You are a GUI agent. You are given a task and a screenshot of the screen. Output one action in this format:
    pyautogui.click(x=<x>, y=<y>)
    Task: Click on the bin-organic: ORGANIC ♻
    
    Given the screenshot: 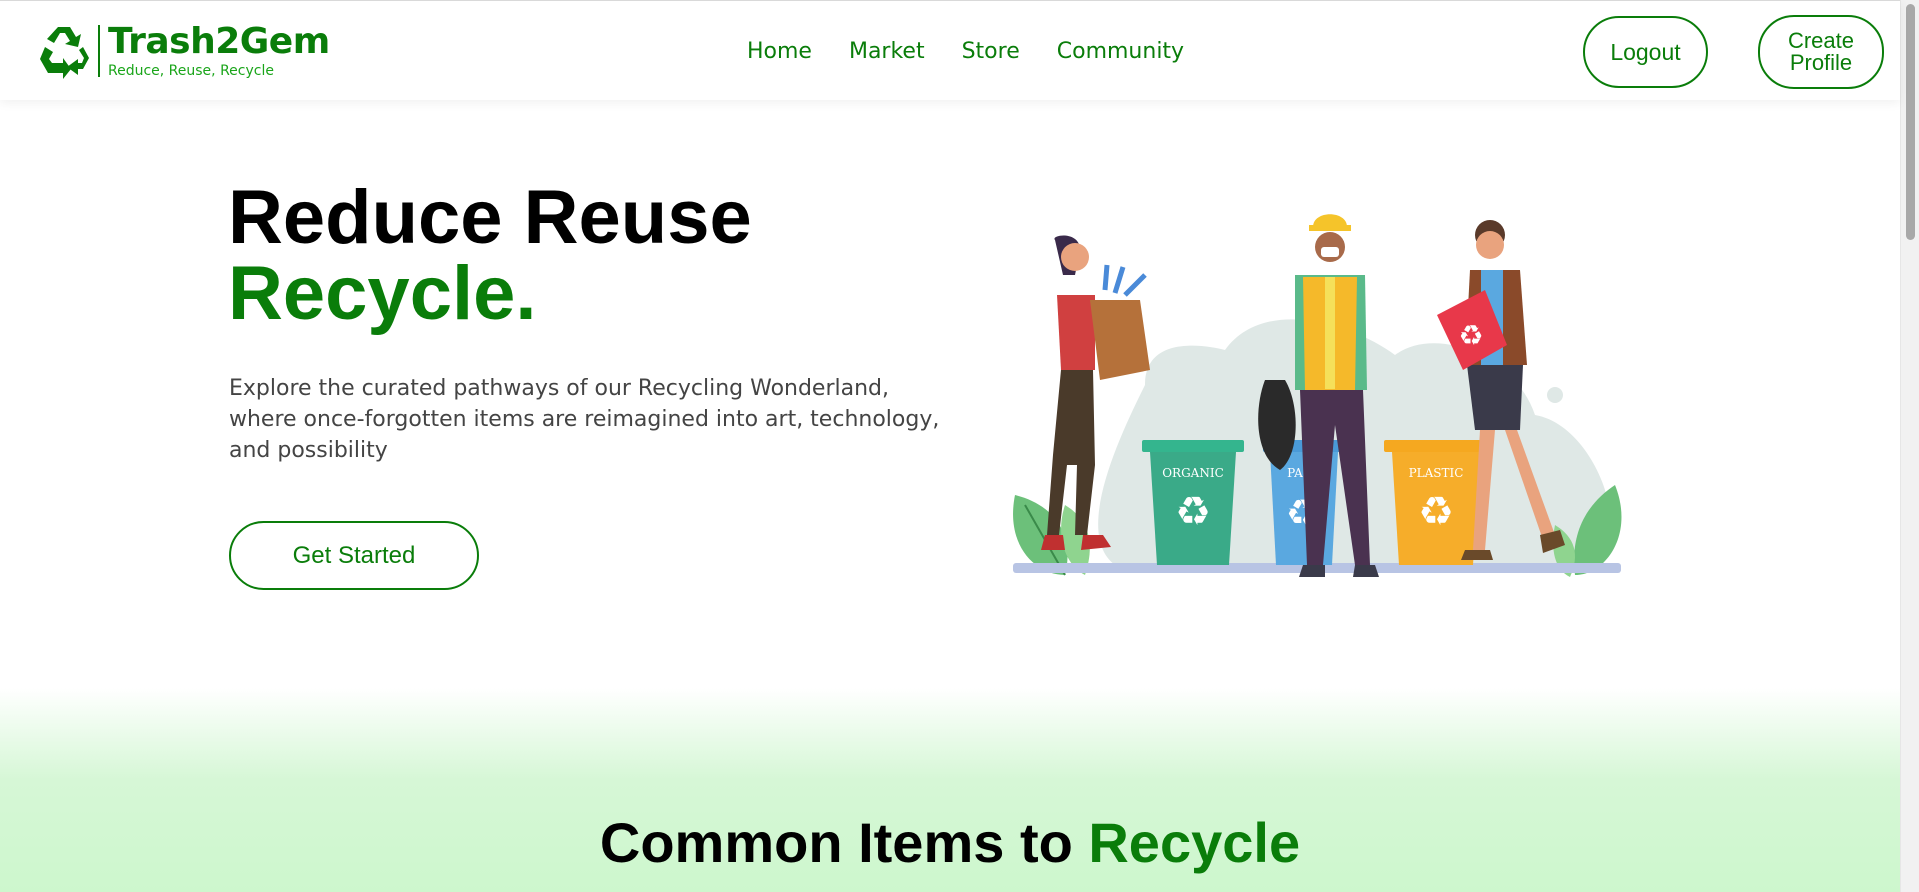 What is the action you would take?
    pyautogui.click(x=1193, y=502)
    